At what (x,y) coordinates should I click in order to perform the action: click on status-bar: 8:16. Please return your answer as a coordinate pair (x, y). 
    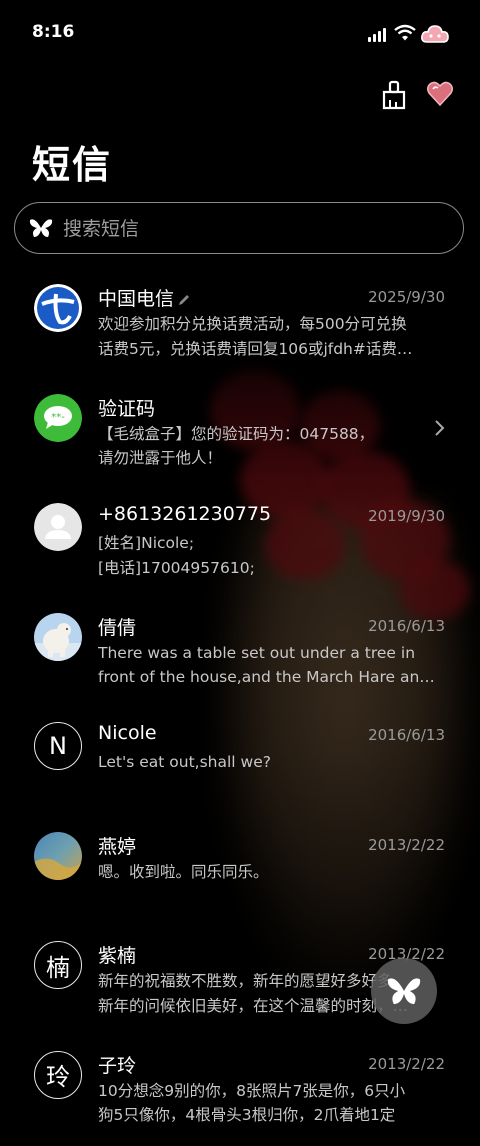
    Looking at the image, I should click on (240, 32).